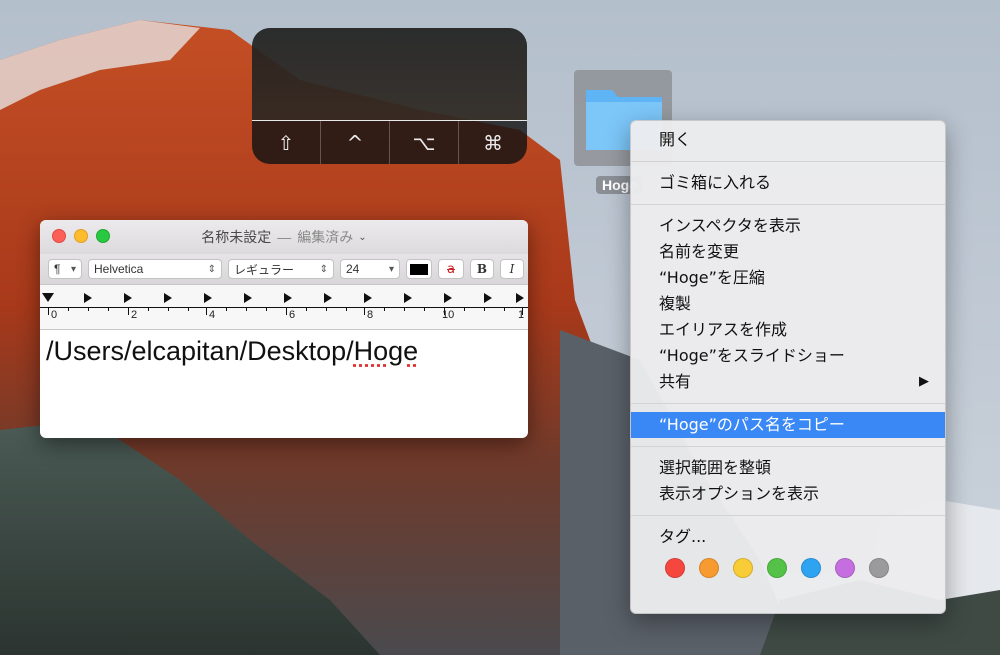  I want to click on indent-marker, so click(48, 297).